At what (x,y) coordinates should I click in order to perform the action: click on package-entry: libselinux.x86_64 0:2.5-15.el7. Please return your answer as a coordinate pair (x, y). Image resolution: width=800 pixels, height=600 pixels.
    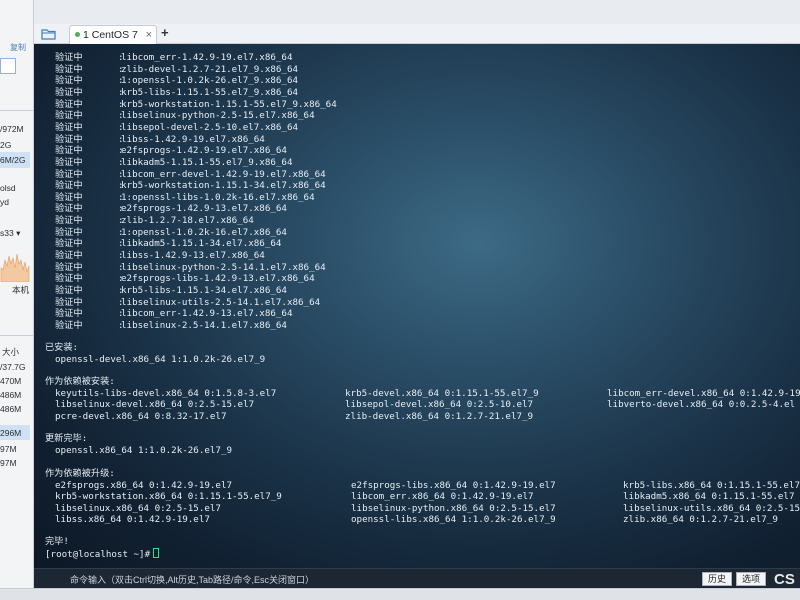
    Looking at the image, I should click on (138, 508).